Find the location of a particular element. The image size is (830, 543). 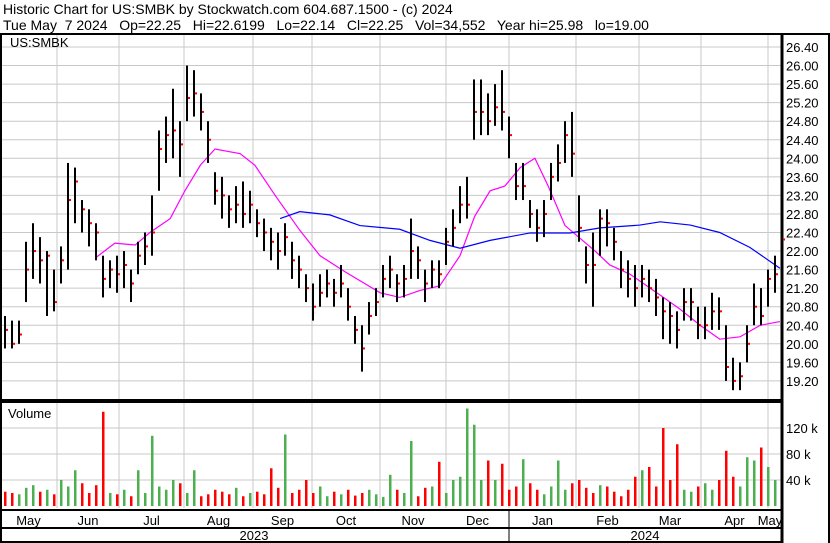

month-label: Jun is located at coordinates (88, 520).